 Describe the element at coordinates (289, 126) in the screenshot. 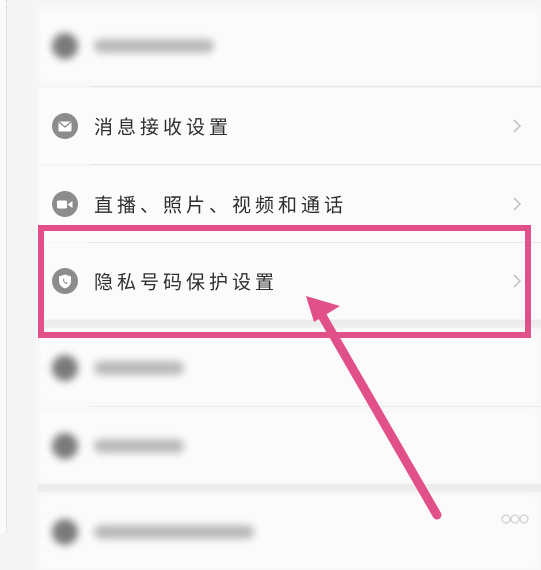

I see `settings-item-message-receive: 消息接收设置` at that location.